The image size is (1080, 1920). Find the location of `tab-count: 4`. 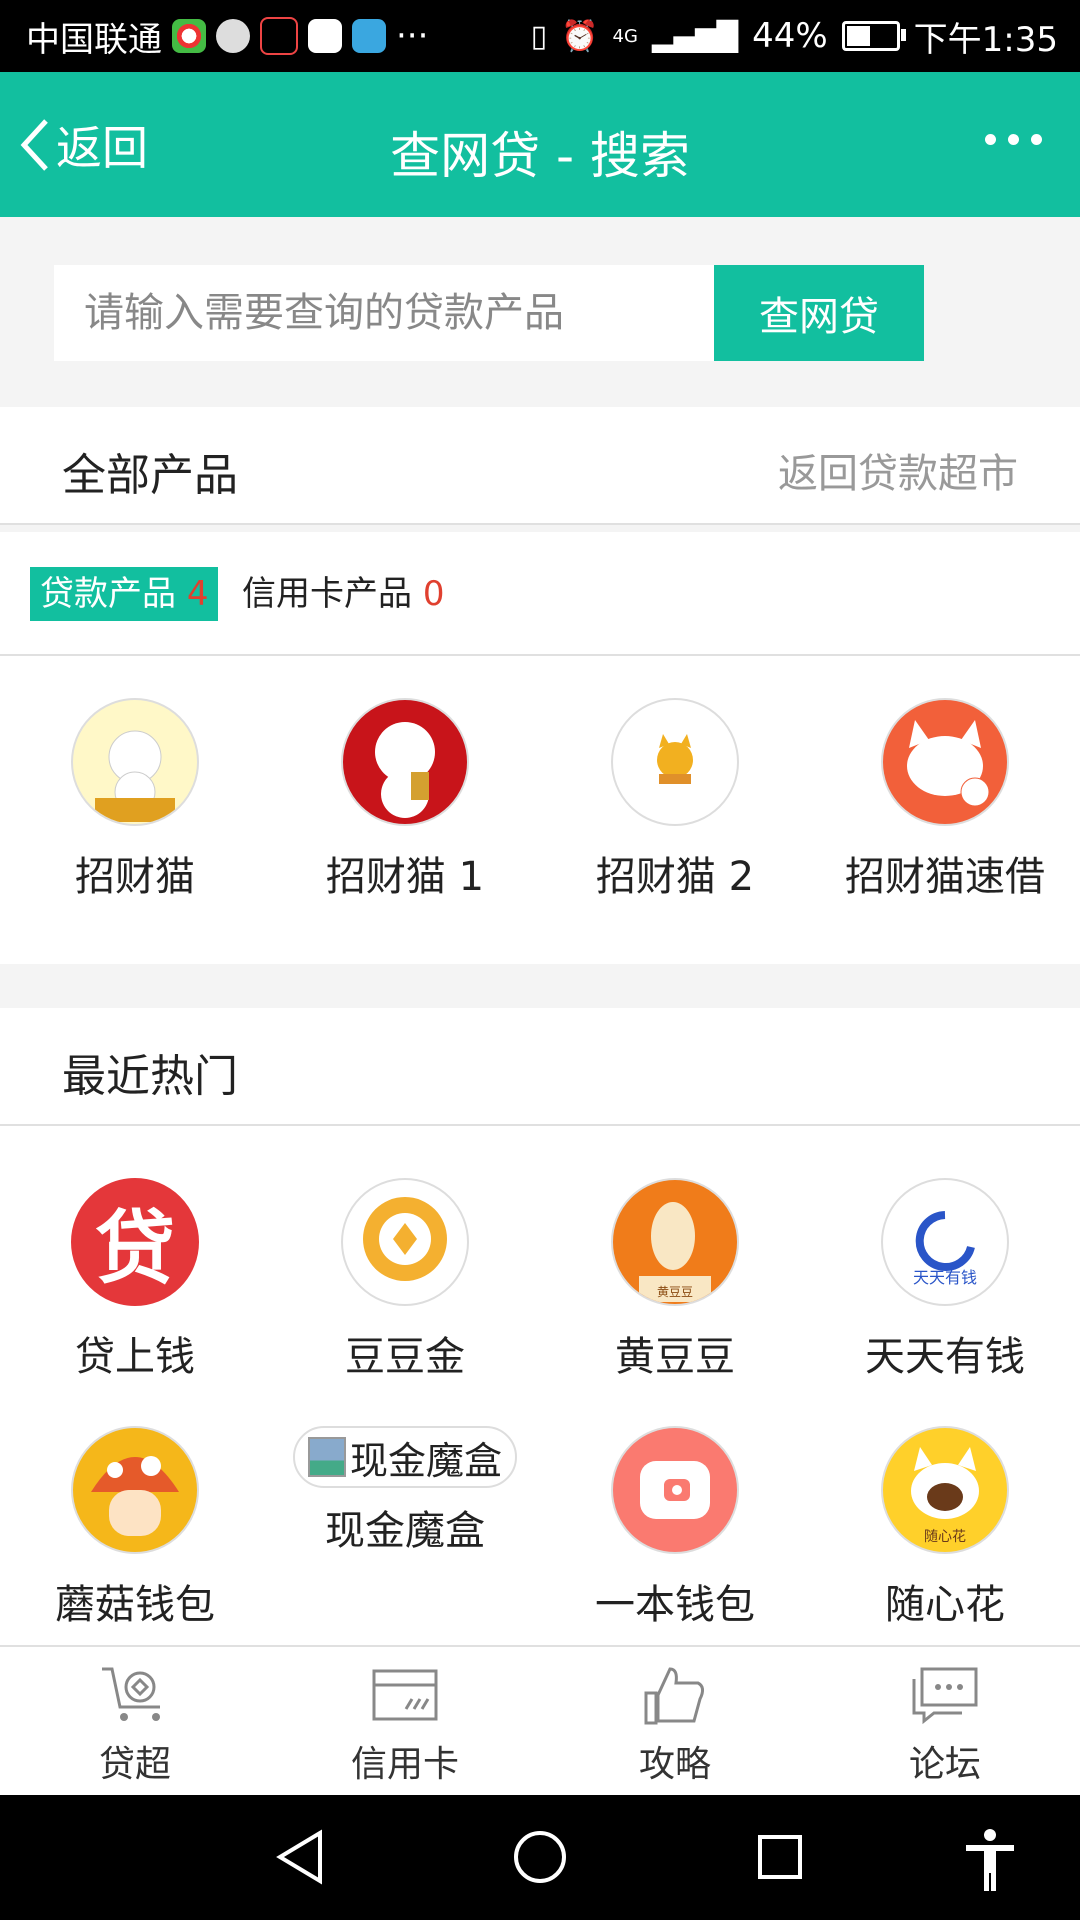

tab-count: 4 is located at coordinates (197, 594).